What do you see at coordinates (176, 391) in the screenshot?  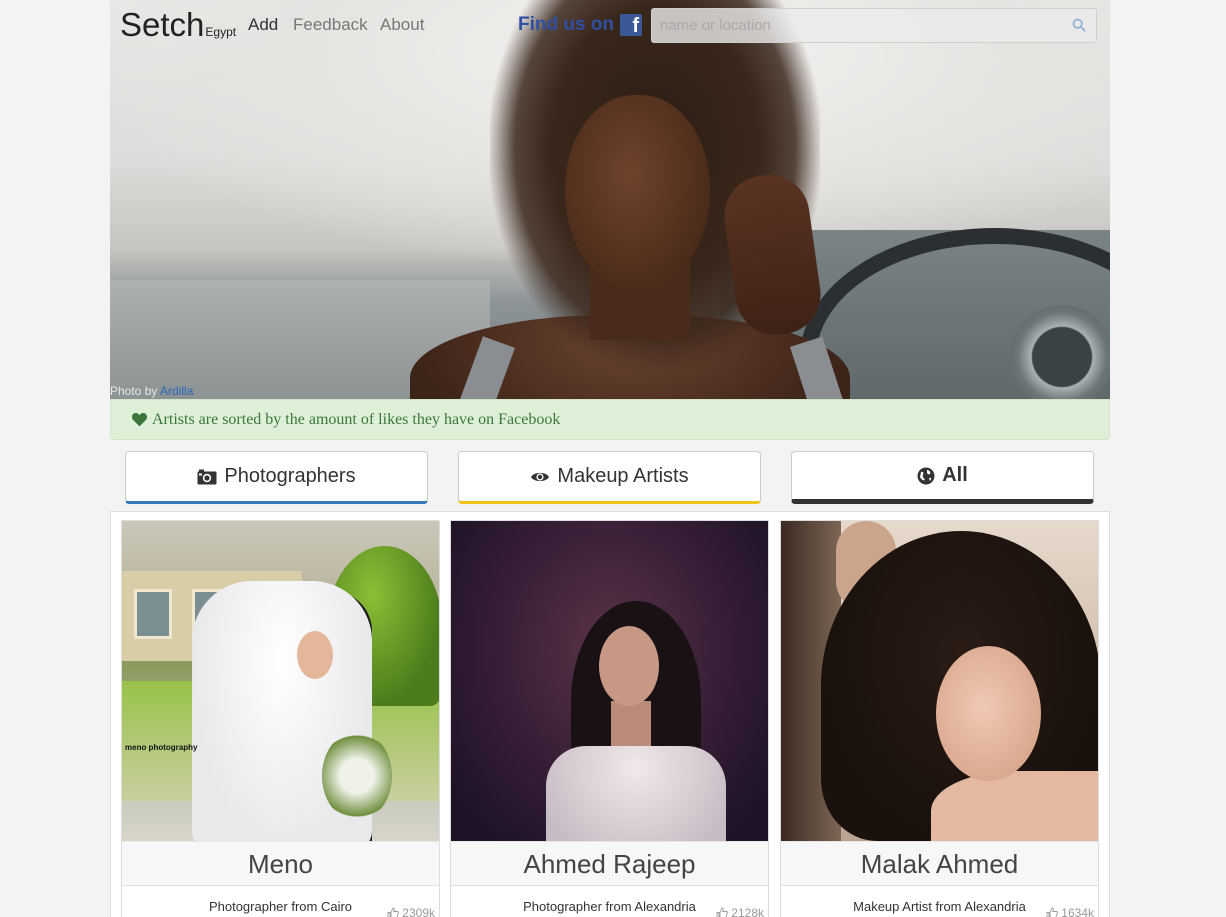 I see `photo-credit-link: Ardilla` at bounding box center [176, 391].